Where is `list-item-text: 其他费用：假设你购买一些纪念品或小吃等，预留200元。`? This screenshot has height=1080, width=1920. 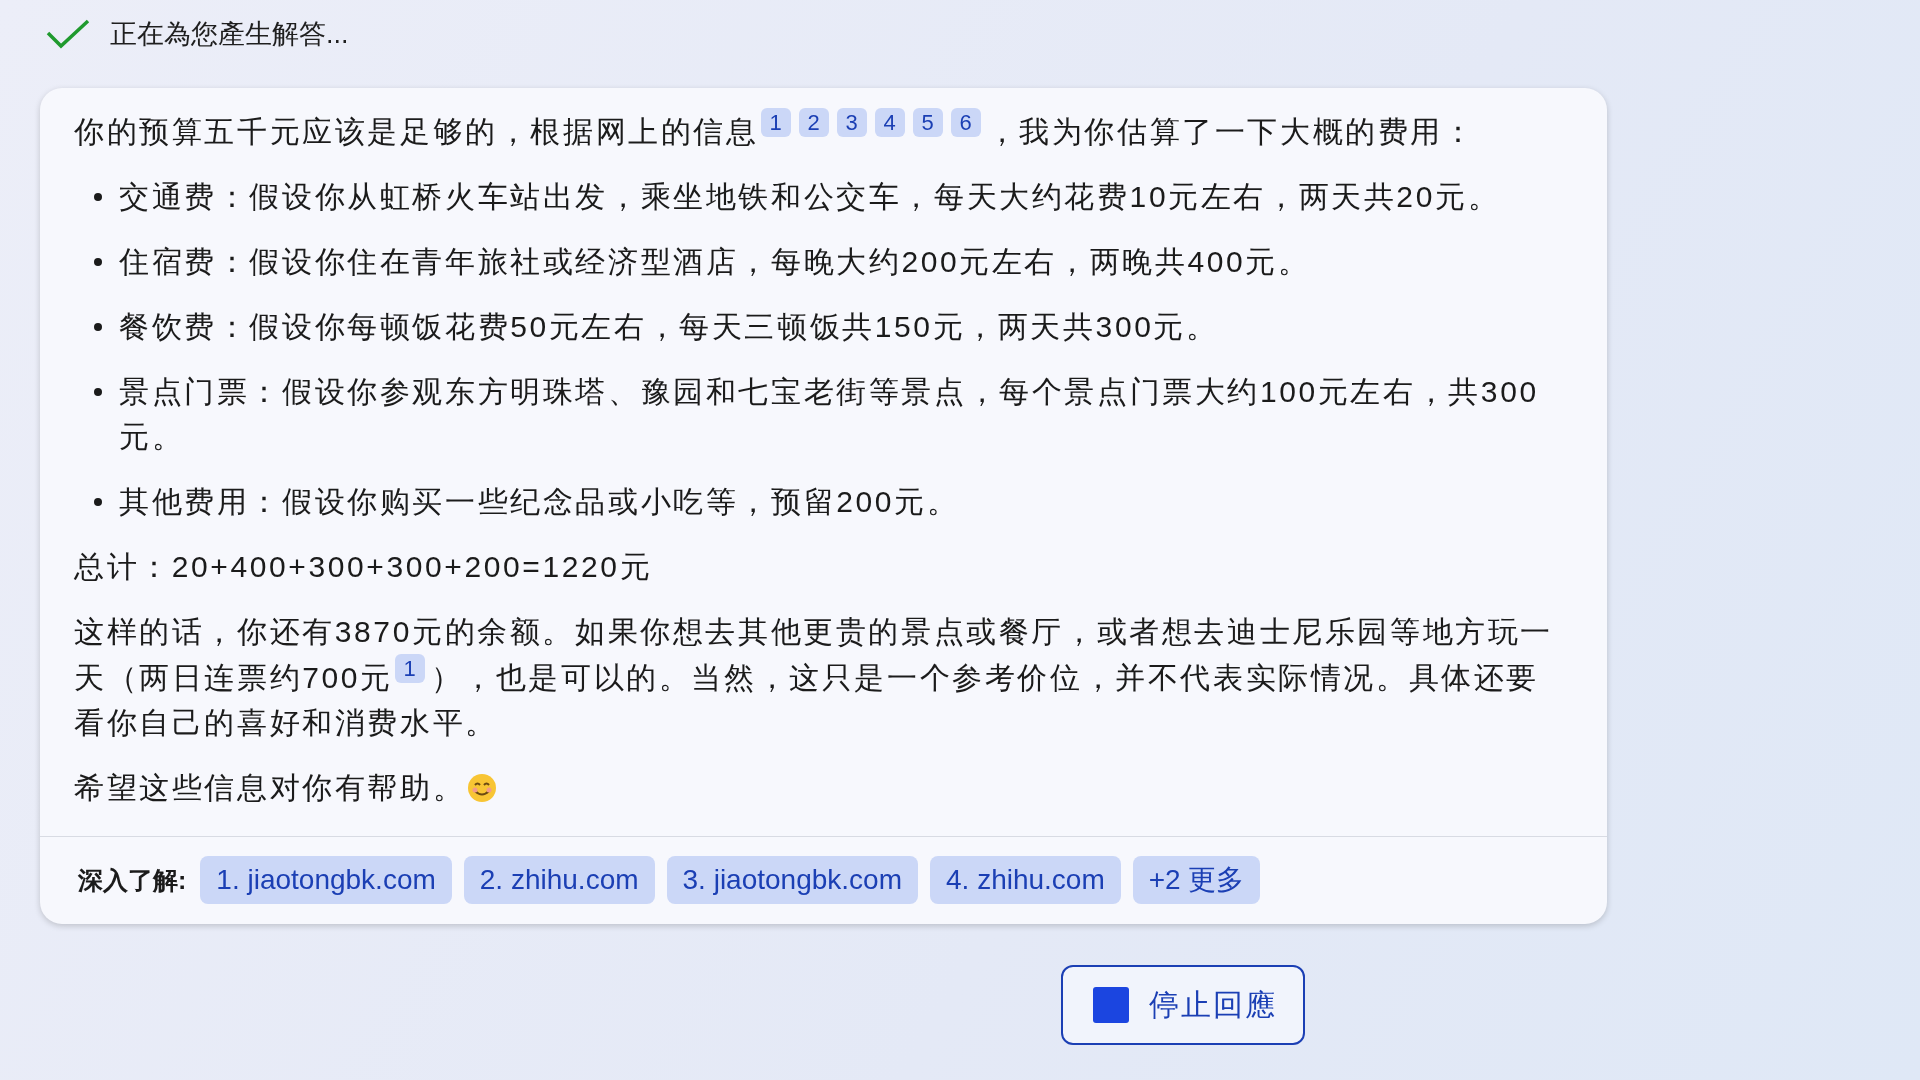 list-item-text: 其他费用：假设你购买一些纪念品或小吃等，预留200元。 is located at coordinates (539, 502).